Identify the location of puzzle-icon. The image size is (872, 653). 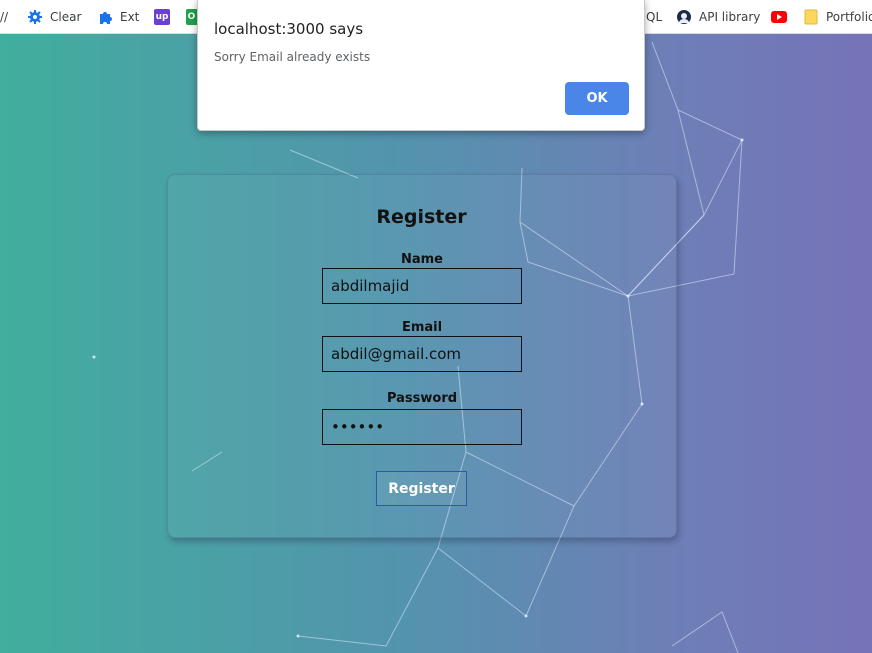
(105, 17).